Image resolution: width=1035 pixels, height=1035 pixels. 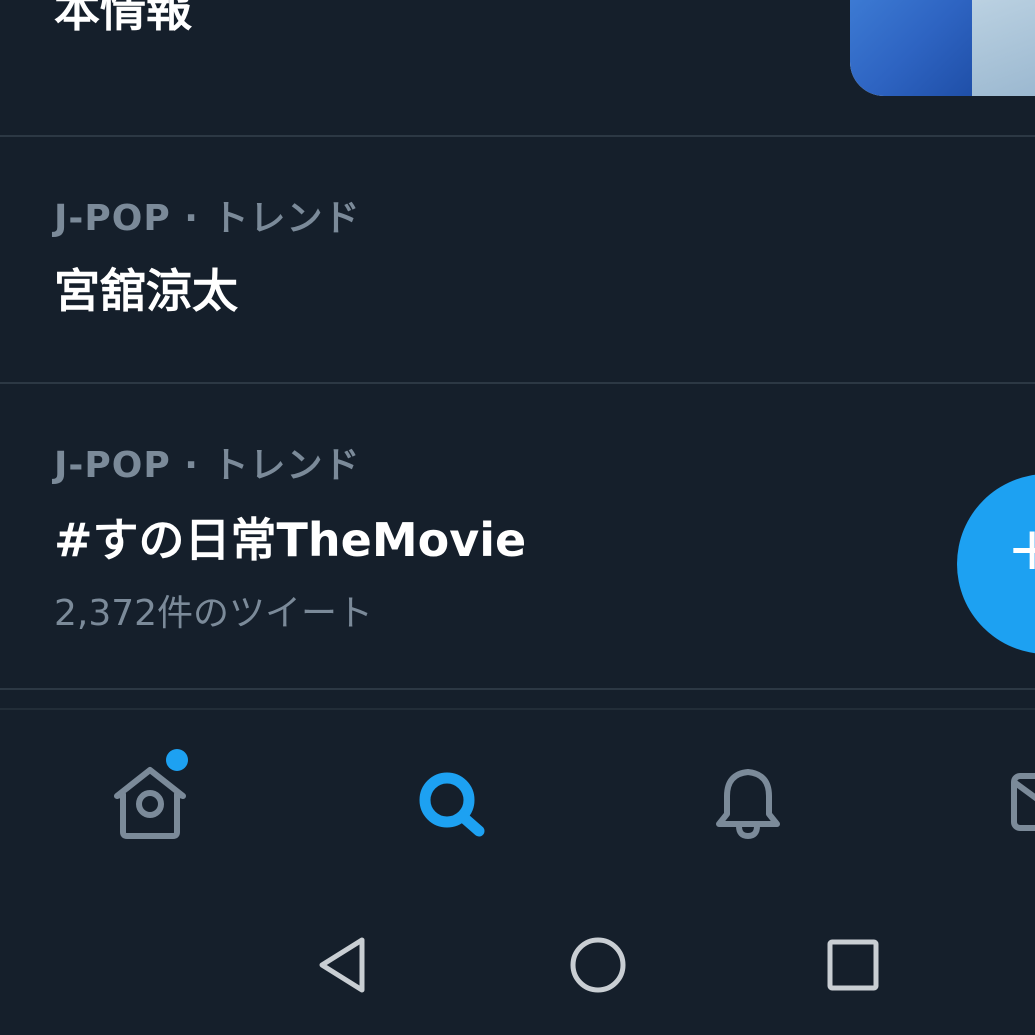 I want to click on recent-apps-icon, so click(x=853, y=965).